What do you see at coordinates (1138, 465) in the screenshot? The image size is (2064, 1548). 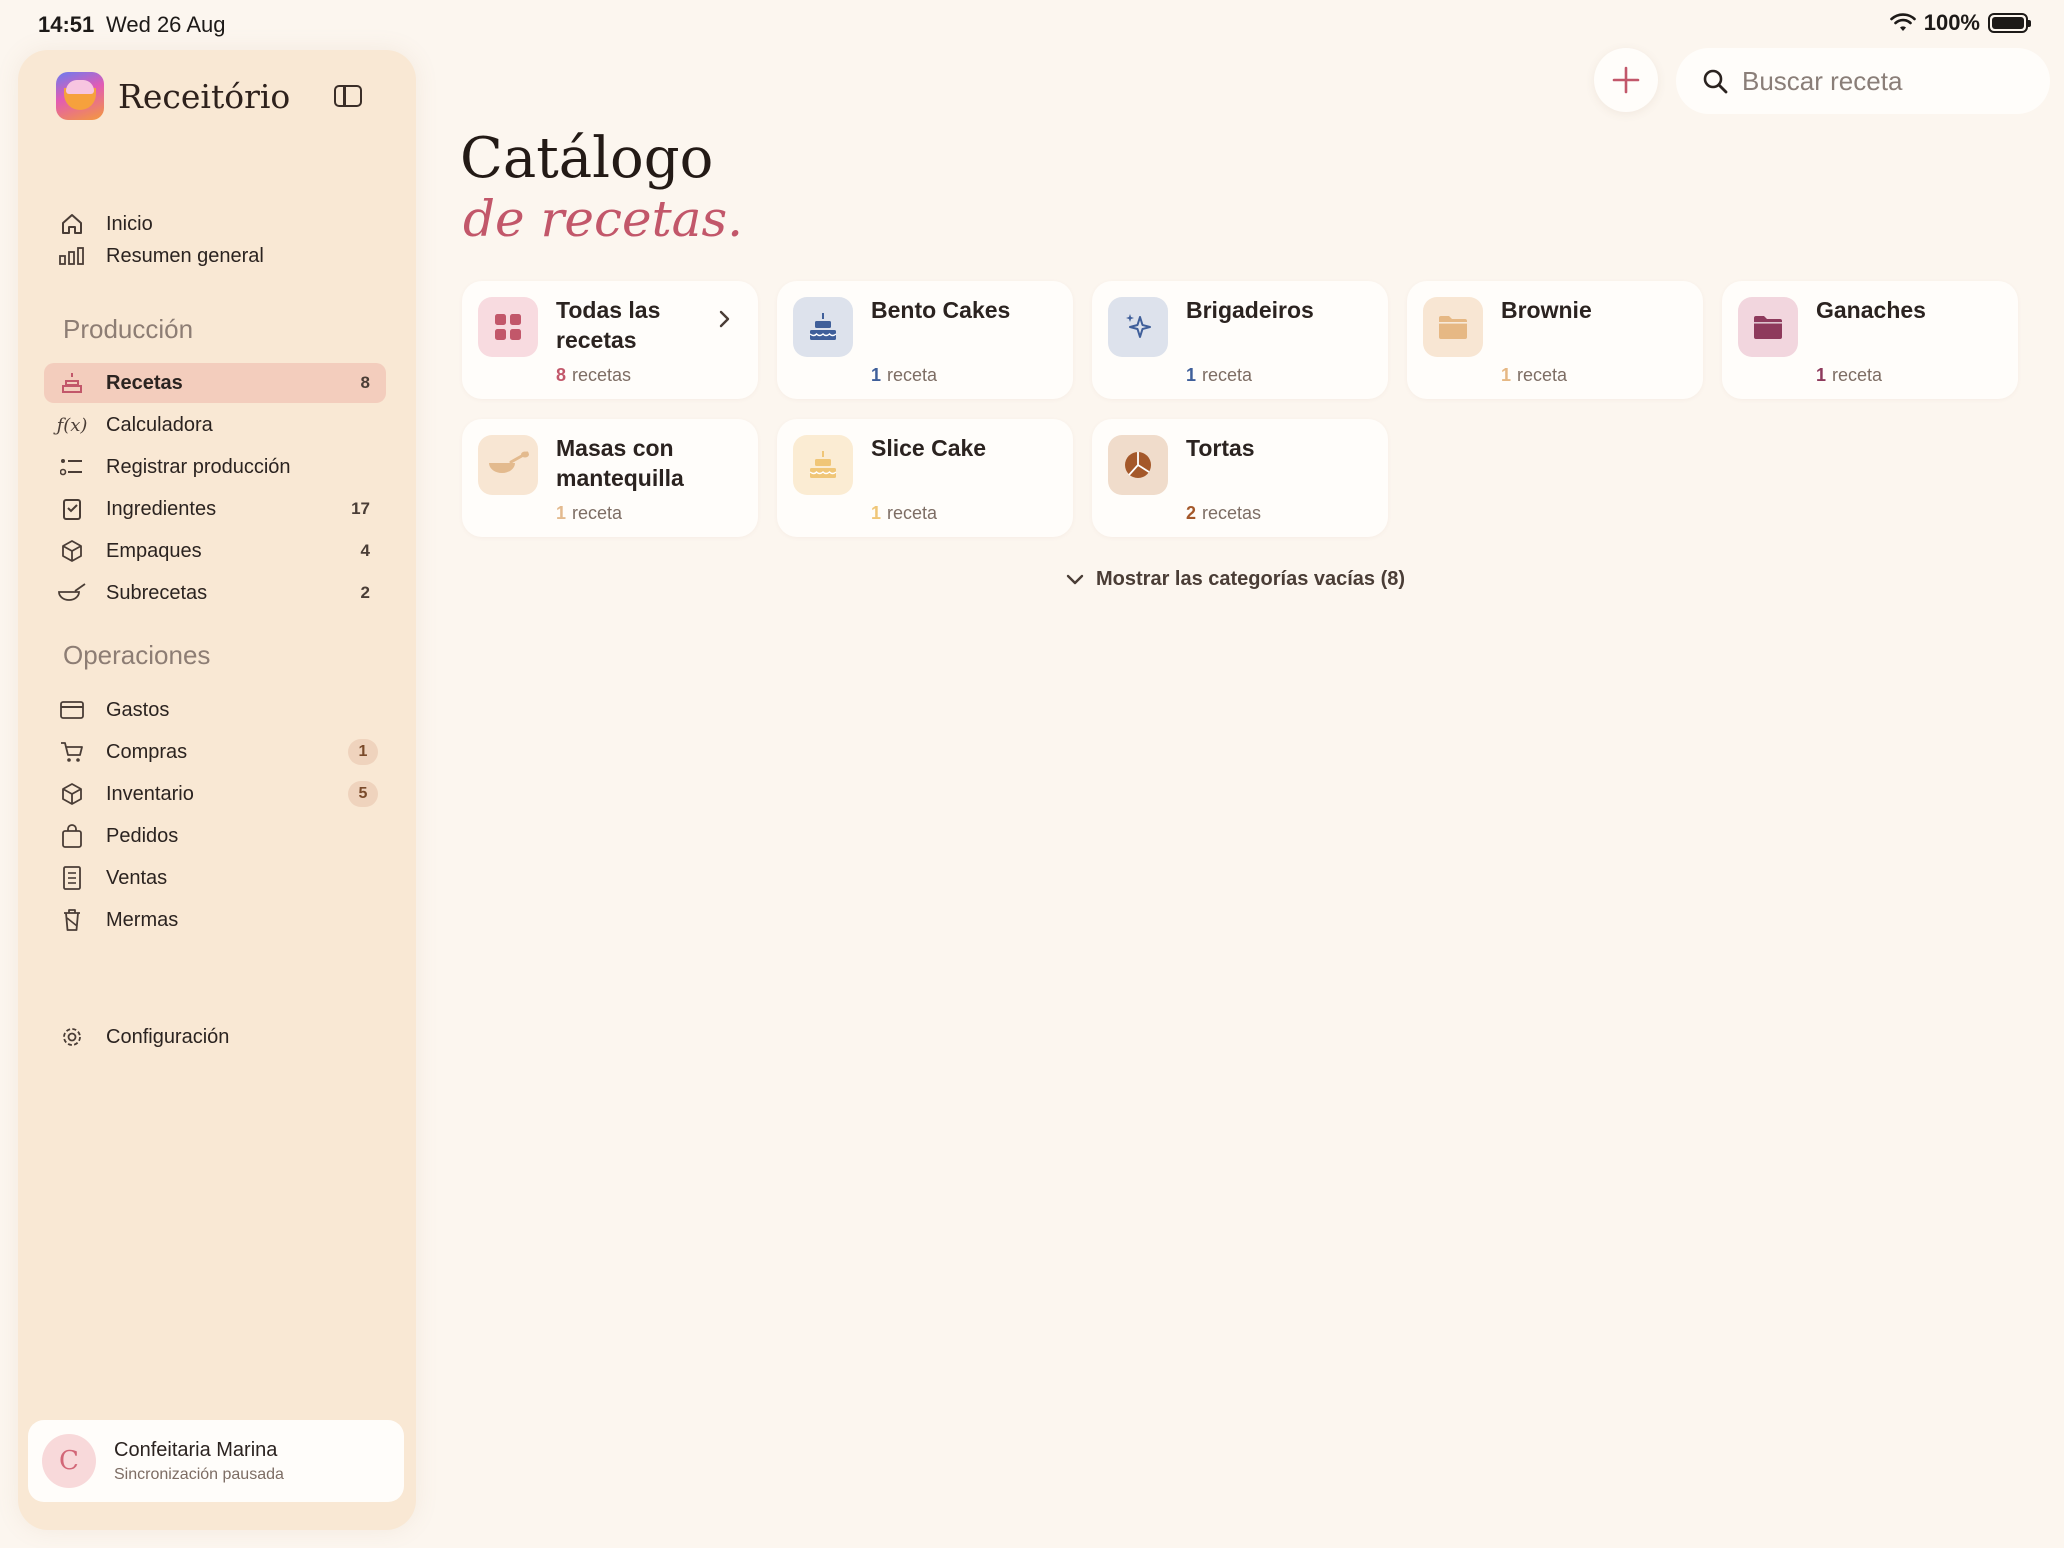 I see `pie-chart-icon` at bounding box center [1138, 465].